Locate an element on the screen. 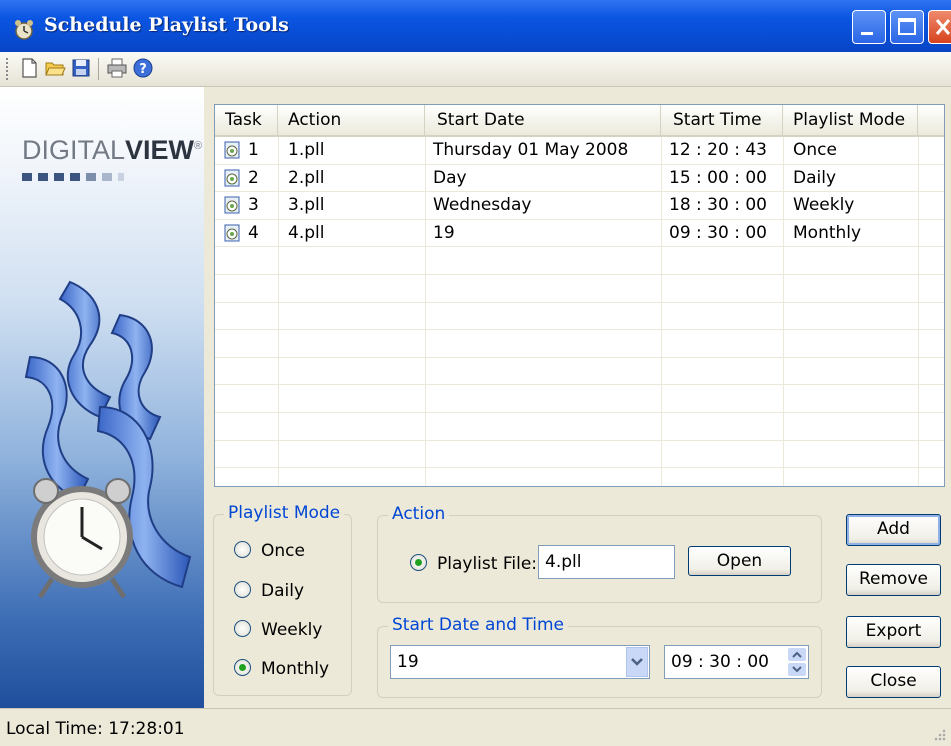  start-date-time-title: Start Date and Time is located at coordinates (478, 625).